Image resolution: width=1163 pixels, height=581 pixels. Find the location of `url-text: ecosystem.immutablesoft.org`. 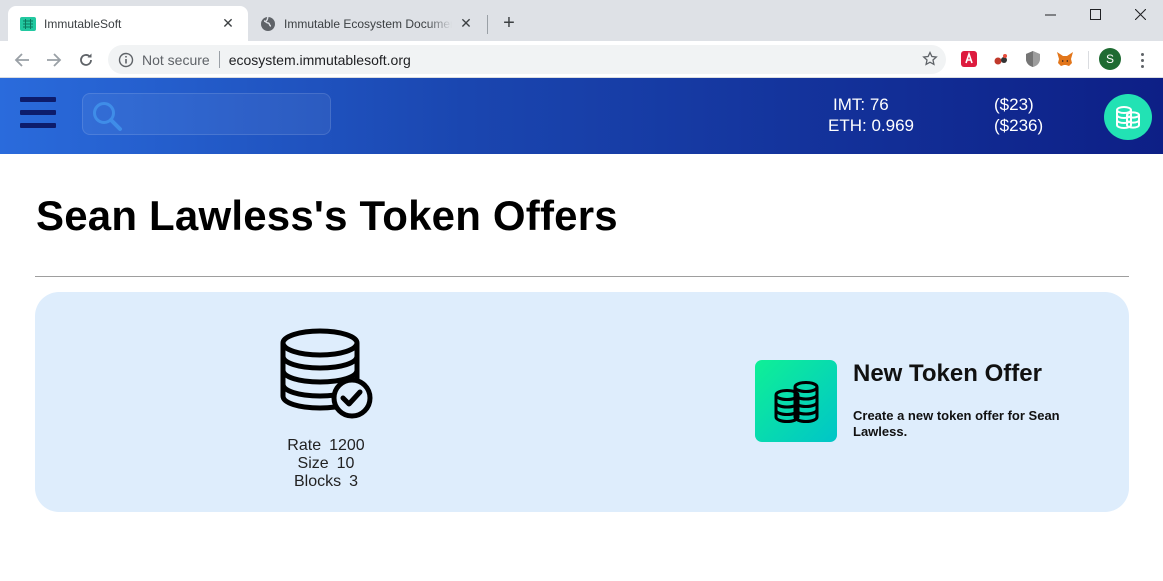

url-text: ecosystem.immutablesoft.org is located at coordinates (320, 60).